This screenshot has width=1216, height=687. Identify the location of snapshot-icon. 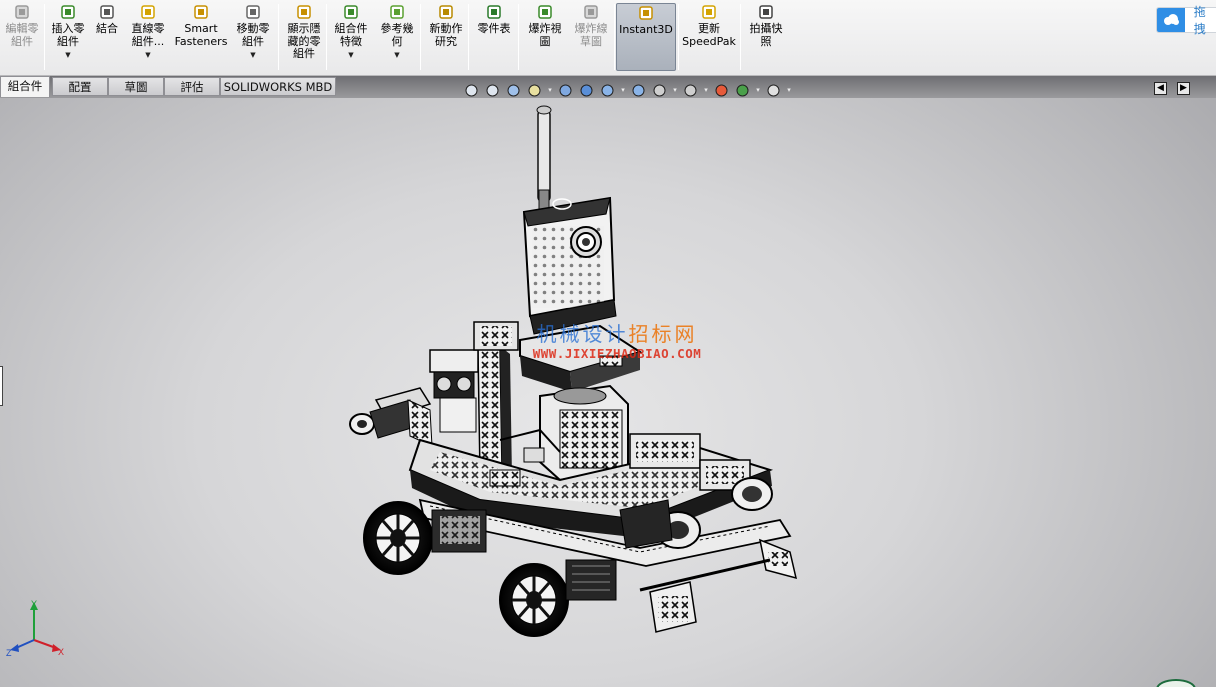
(766, 12).